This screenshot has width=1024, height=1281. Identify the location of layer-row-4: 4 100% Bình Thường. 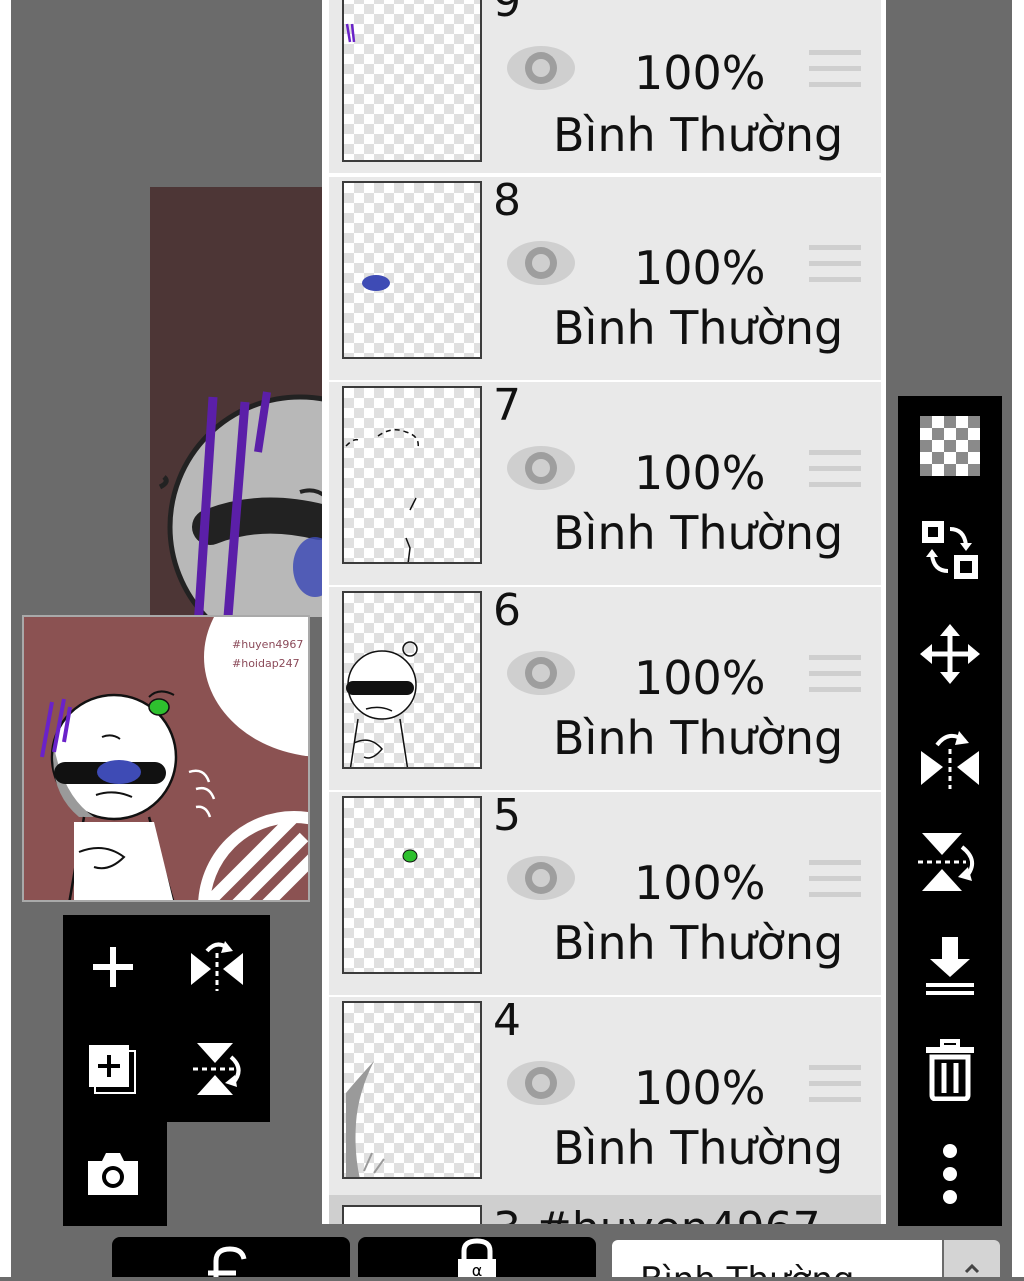
(605, 1098).